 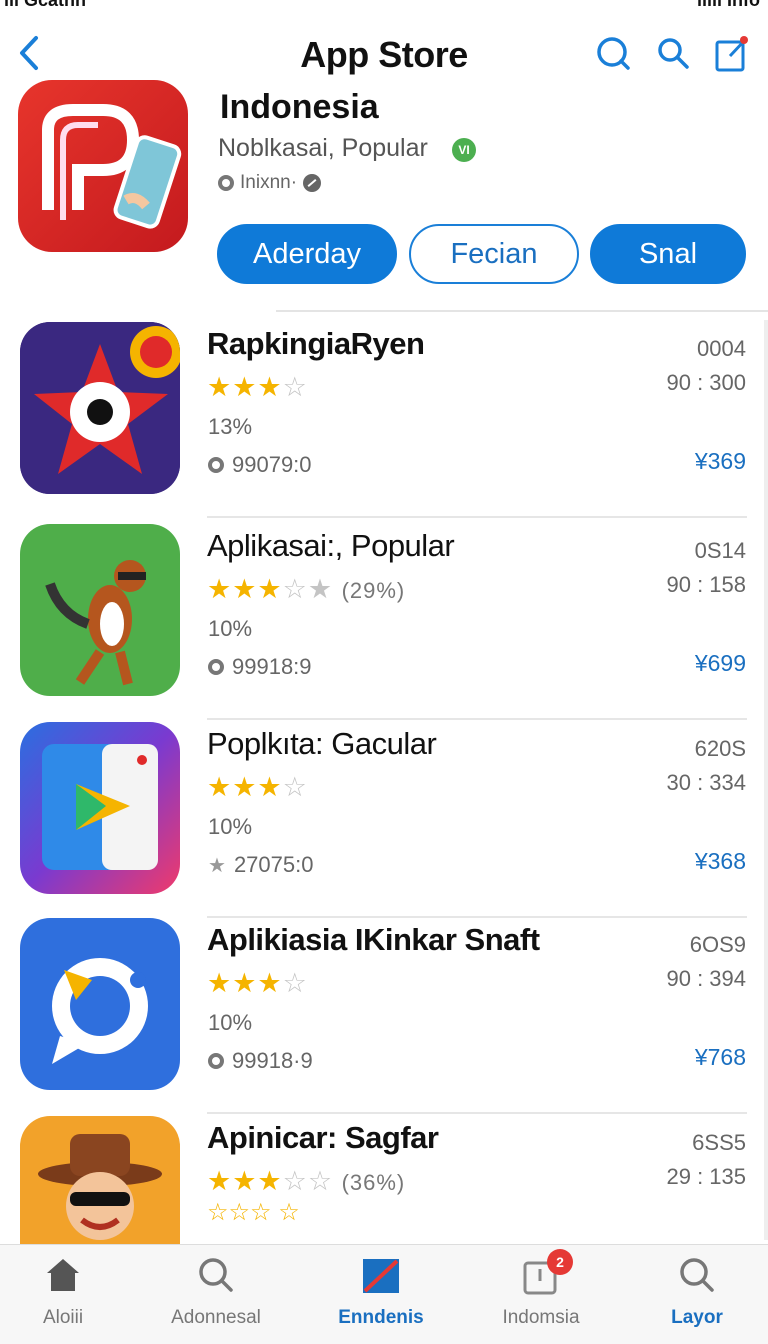 What do you see at coordinates (717, 944) in the screenshot?
I see `app-code: 6OS9` at bounding box center [717, 944].